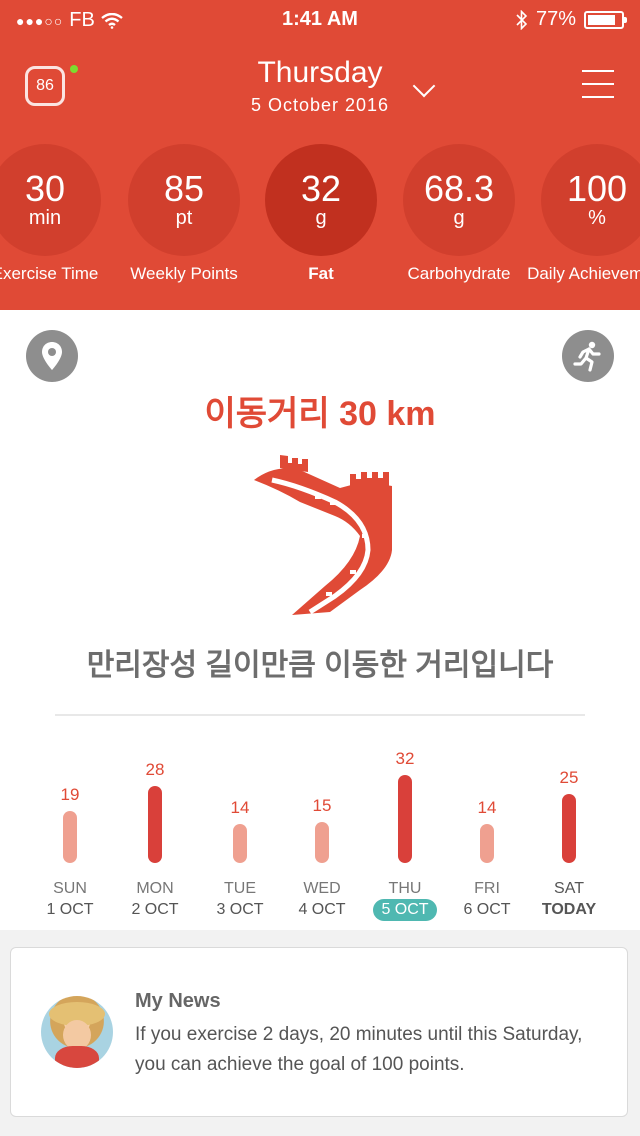 Image resolution: width=640 pixels, height=1136 pixels. I want to click on bar-date-label: 2 OCT, so click(155, 909).